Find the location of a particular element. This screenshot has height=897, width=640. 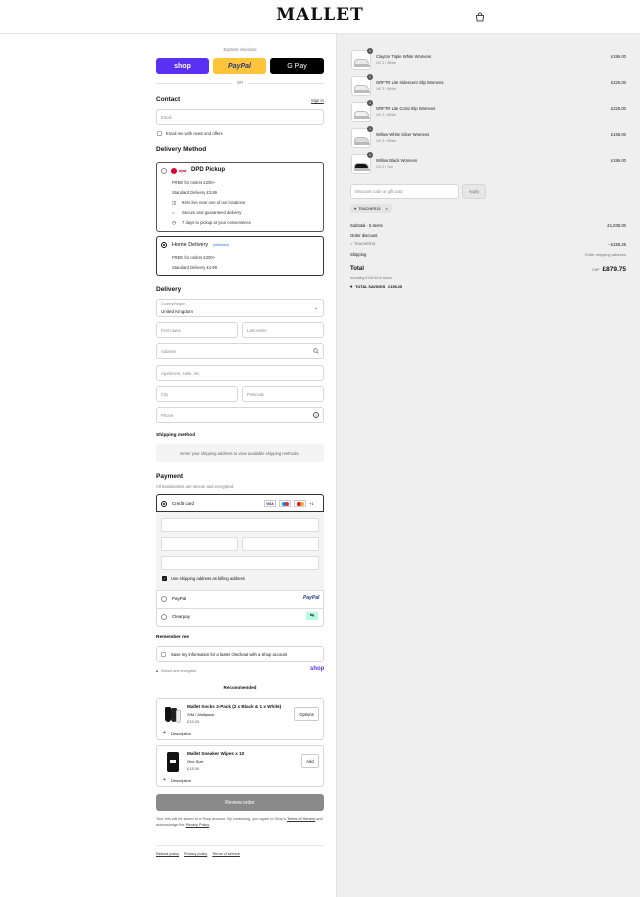

cart-item-price: £225.00 is located at coordinates (618, 82).